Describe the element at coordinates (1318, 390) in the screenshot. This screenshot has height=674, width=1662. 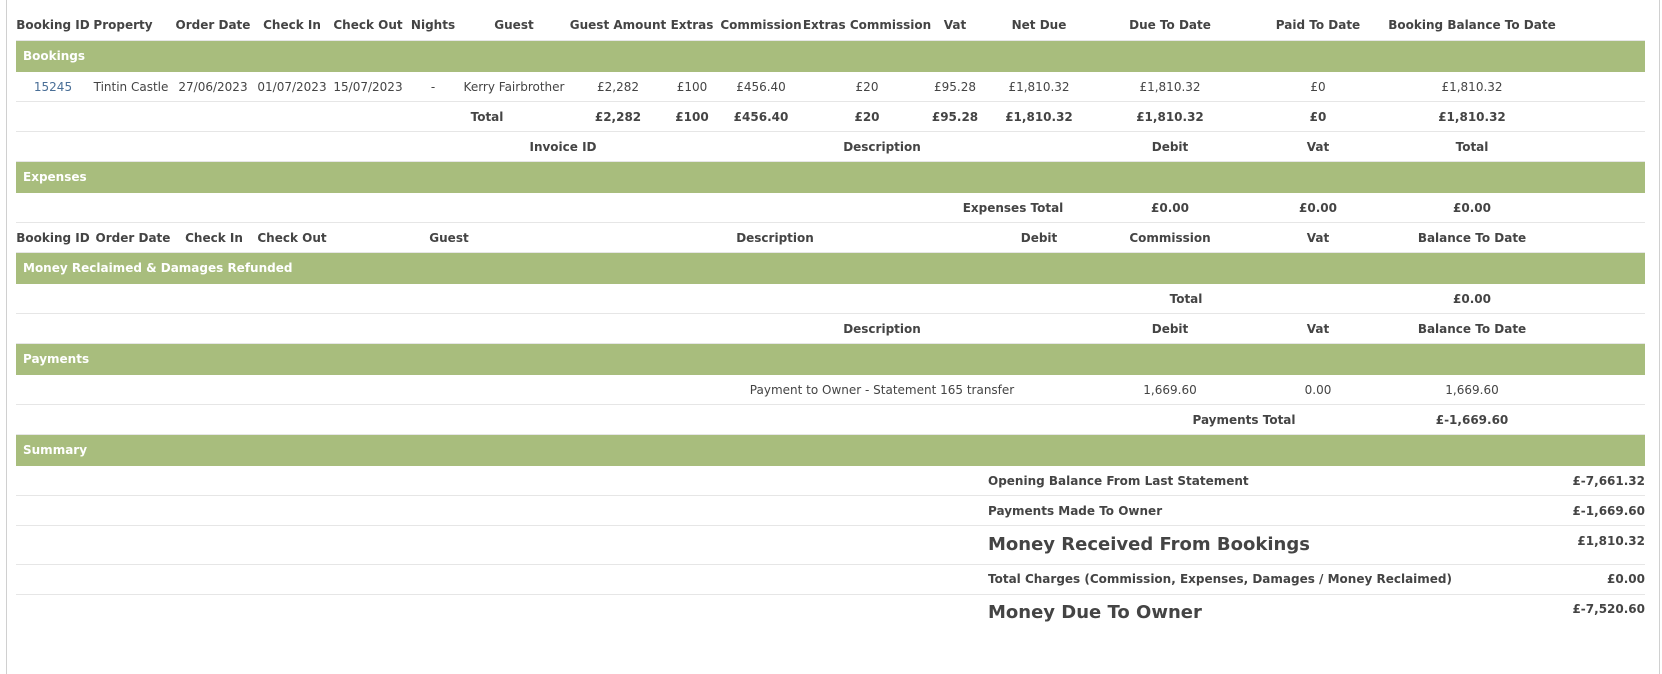
I see `payment-vat: 0.00` at that location.